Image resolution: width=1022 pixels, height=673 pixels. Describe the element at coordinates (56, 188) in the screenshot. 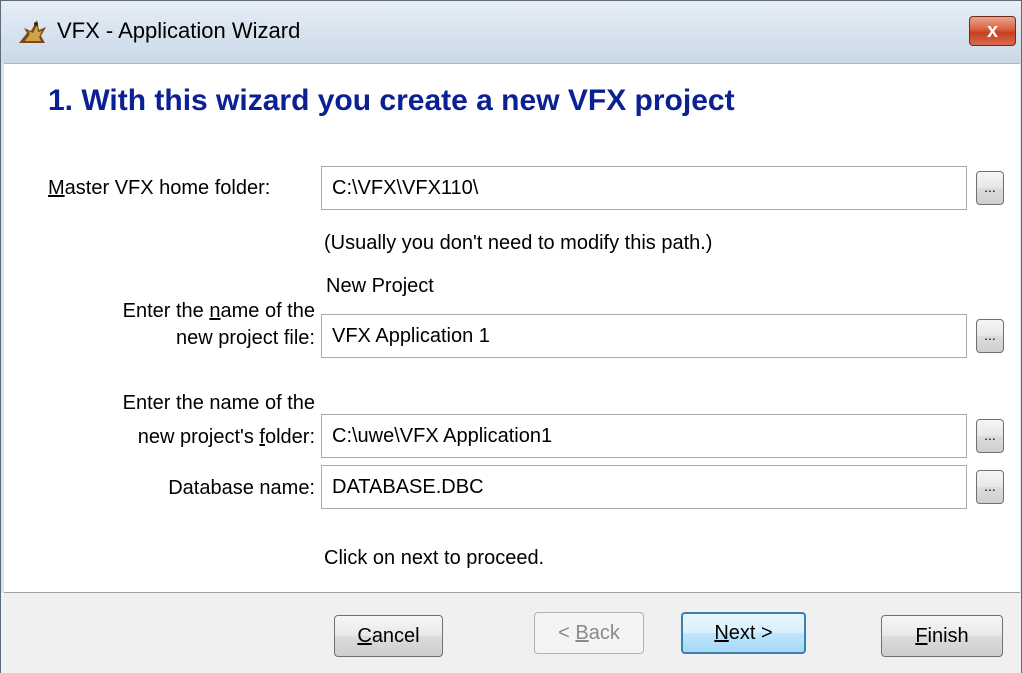

I see `master-folder-label-mnemonic: M` at that location.